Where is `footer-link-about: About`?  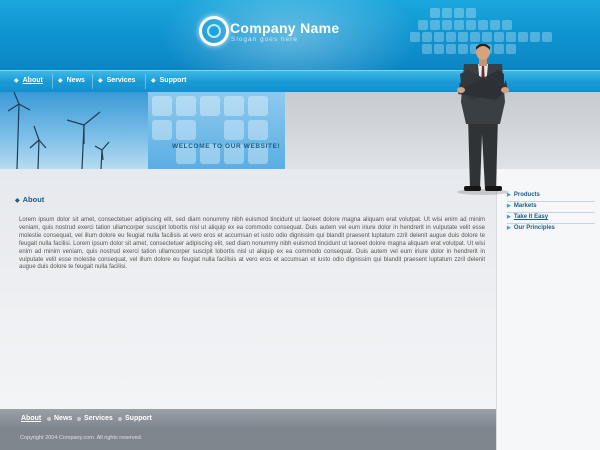
footer-link-about: About is located at coordinates (31, 419).